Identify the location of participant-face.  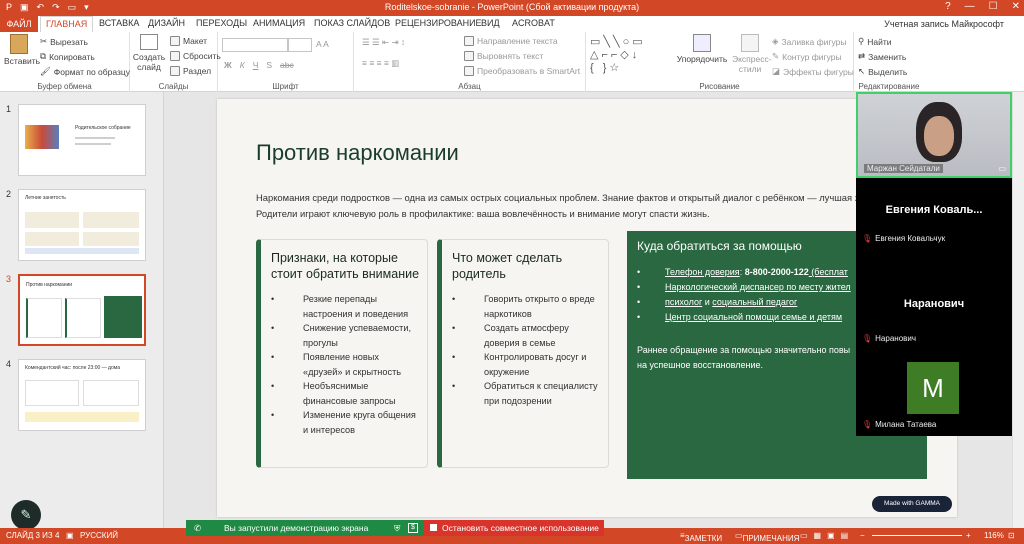
(939, 136).